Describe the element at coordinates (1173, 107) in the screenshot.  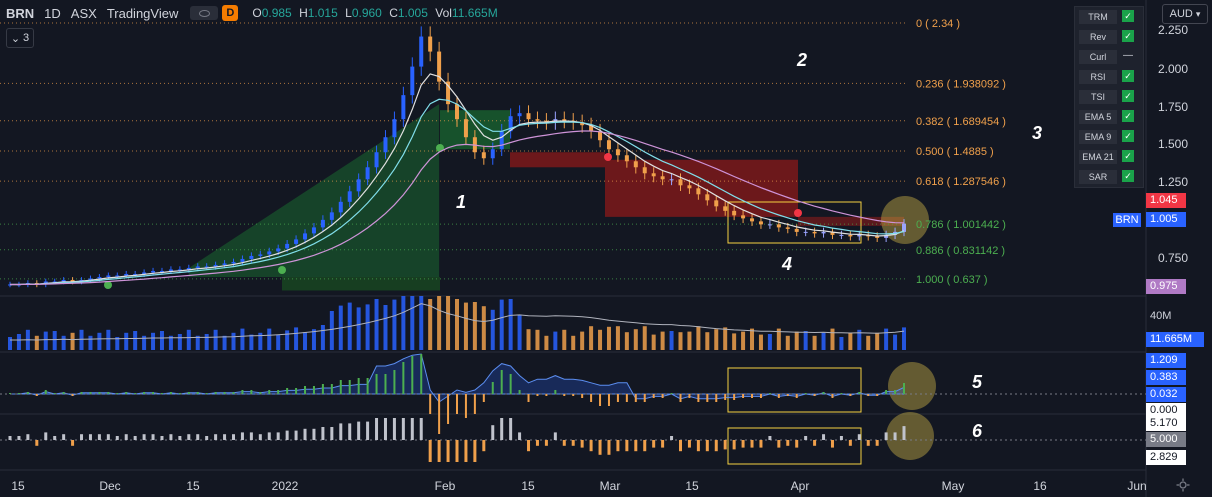
I see `price-axis-tick: 1.750` at that location.